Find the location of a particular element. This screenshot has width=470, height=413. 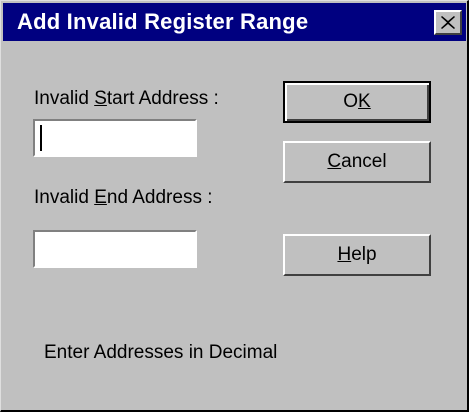

cancel-button-label: Cancel is located at coordinates (357, 161).